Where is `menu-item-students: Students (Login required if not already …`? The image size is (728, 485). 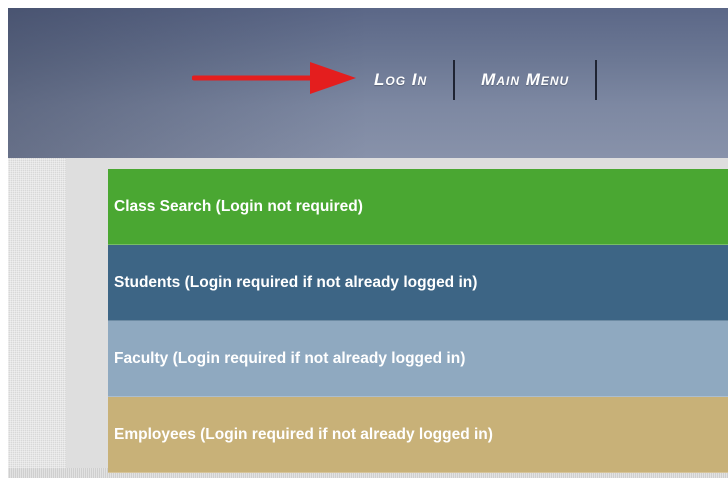
menu-item-students: Students (Login required if not already … is located at coordinates (418, 283).